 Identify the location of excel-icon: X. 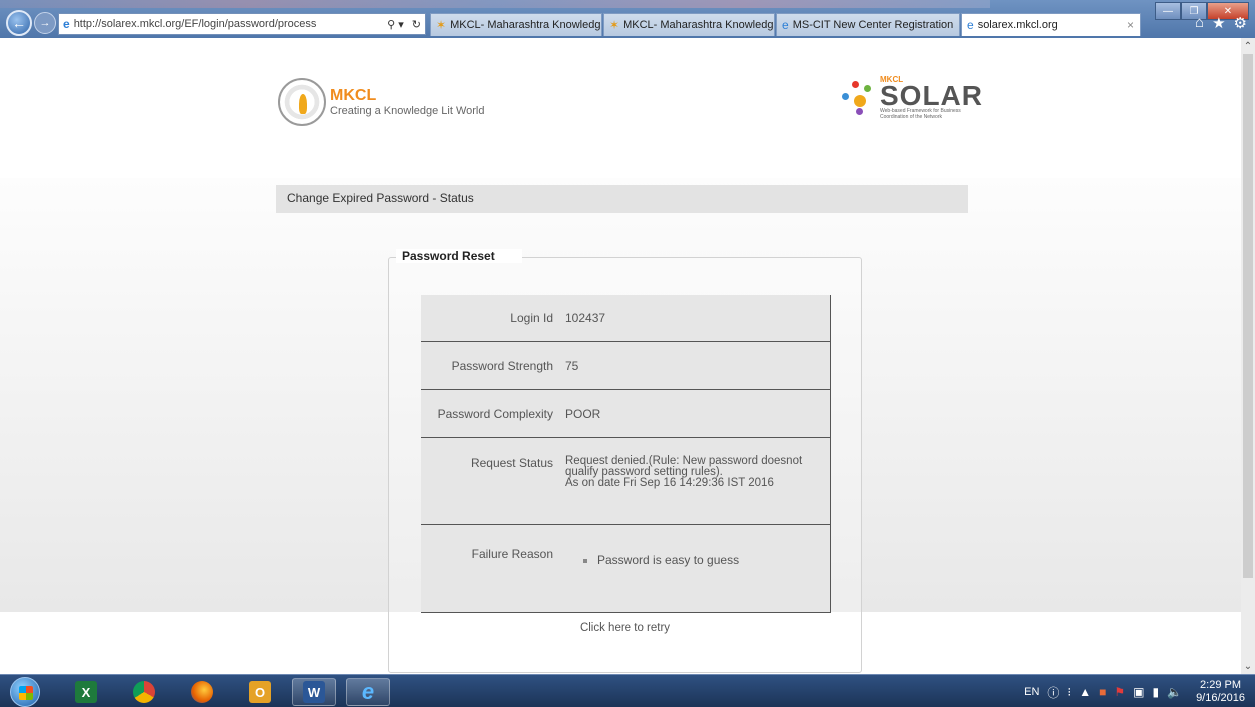
(86, 692).